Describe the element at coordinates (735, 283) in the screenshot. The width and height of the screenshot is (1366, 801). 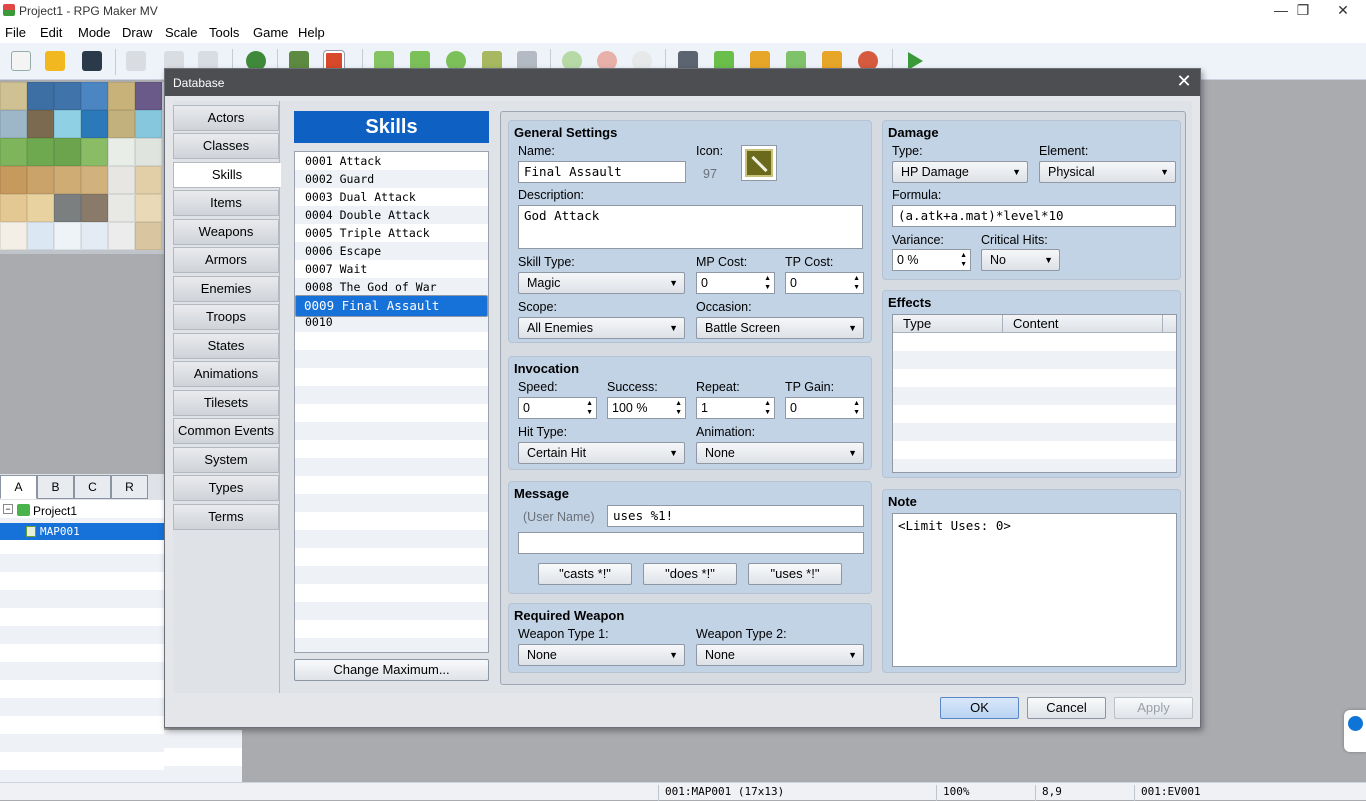
I see `mp-cost-spinner: 0 ▲ ▼` at that location.